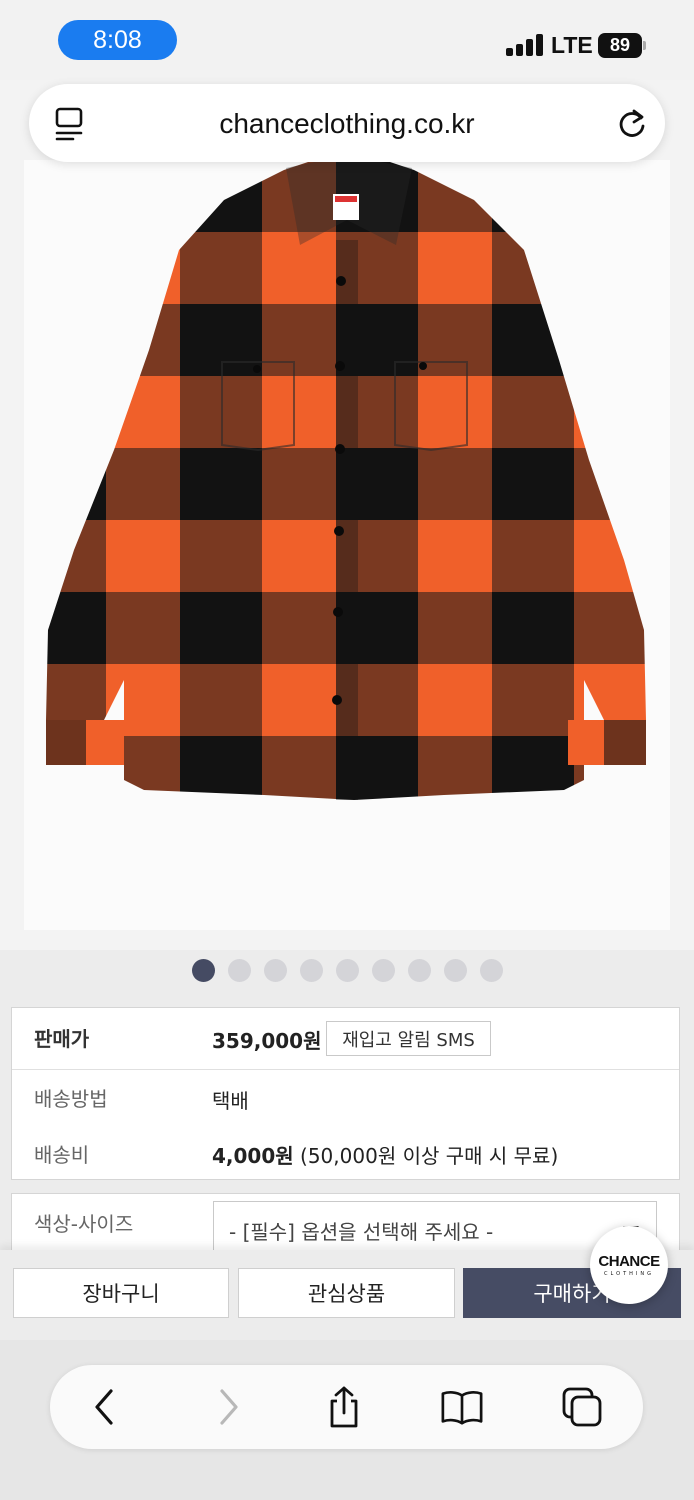 The image size is (694, 1500). Describe the element at coordinates (62, 1155) in the screenshot. I see `shipping-fee-label: 배송비` at that location.